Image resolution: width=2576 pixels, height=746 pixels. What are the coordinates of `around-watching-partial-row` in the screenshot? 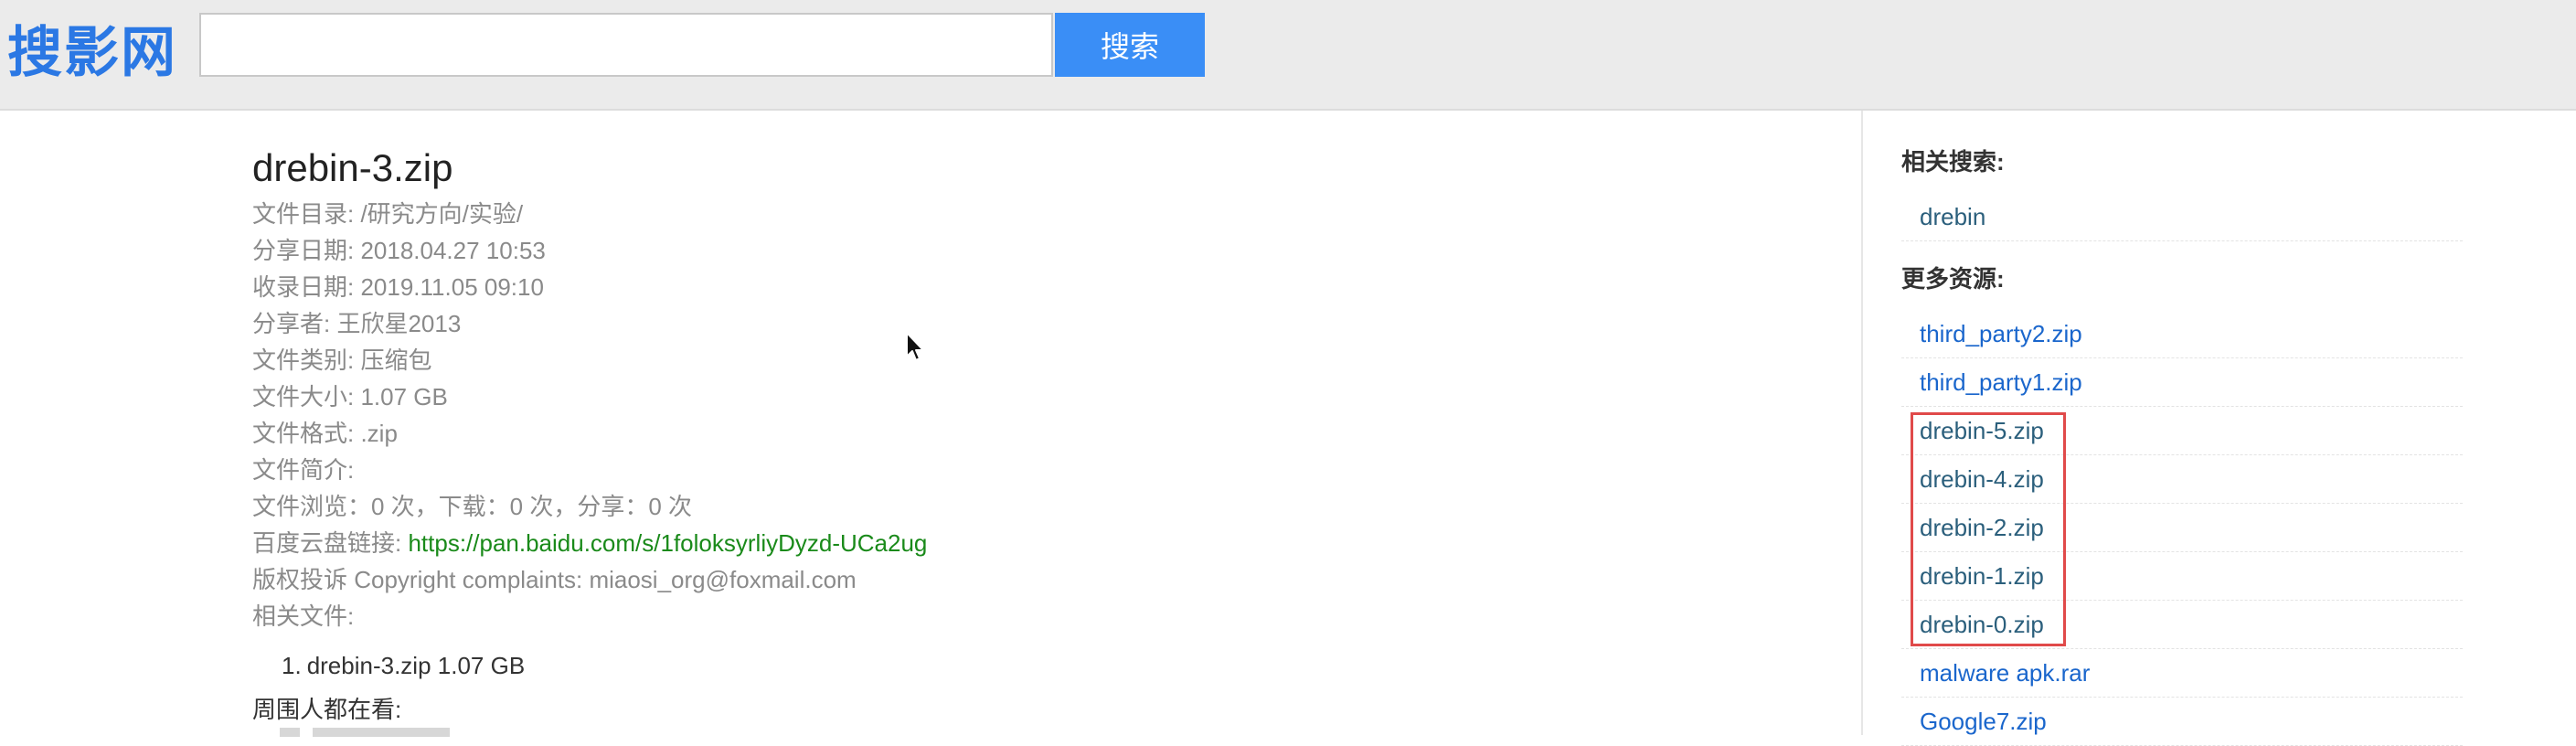 It's located at (389, 732).